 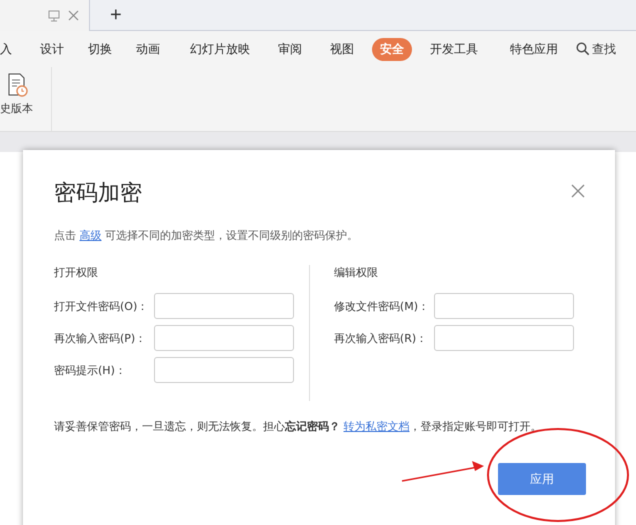 I want to click on warning-note: 请妥善保管密码，一旦遗忘，则无法恢复。担心忘记密码？ 转为私密文档，登录指定账号即可打开。, so click(x=298, y=426).